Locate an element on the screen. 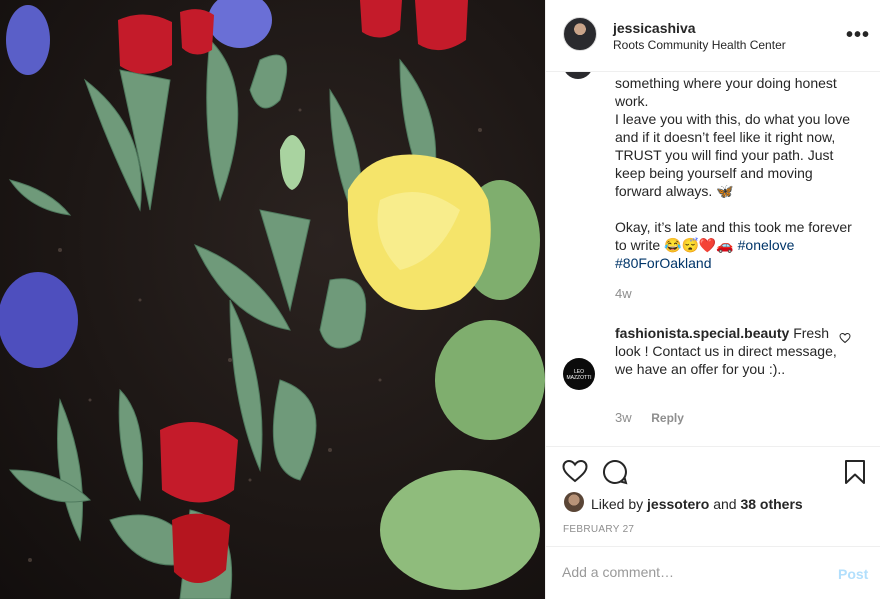  like-comment-icon is located at coordinates (845, 338).